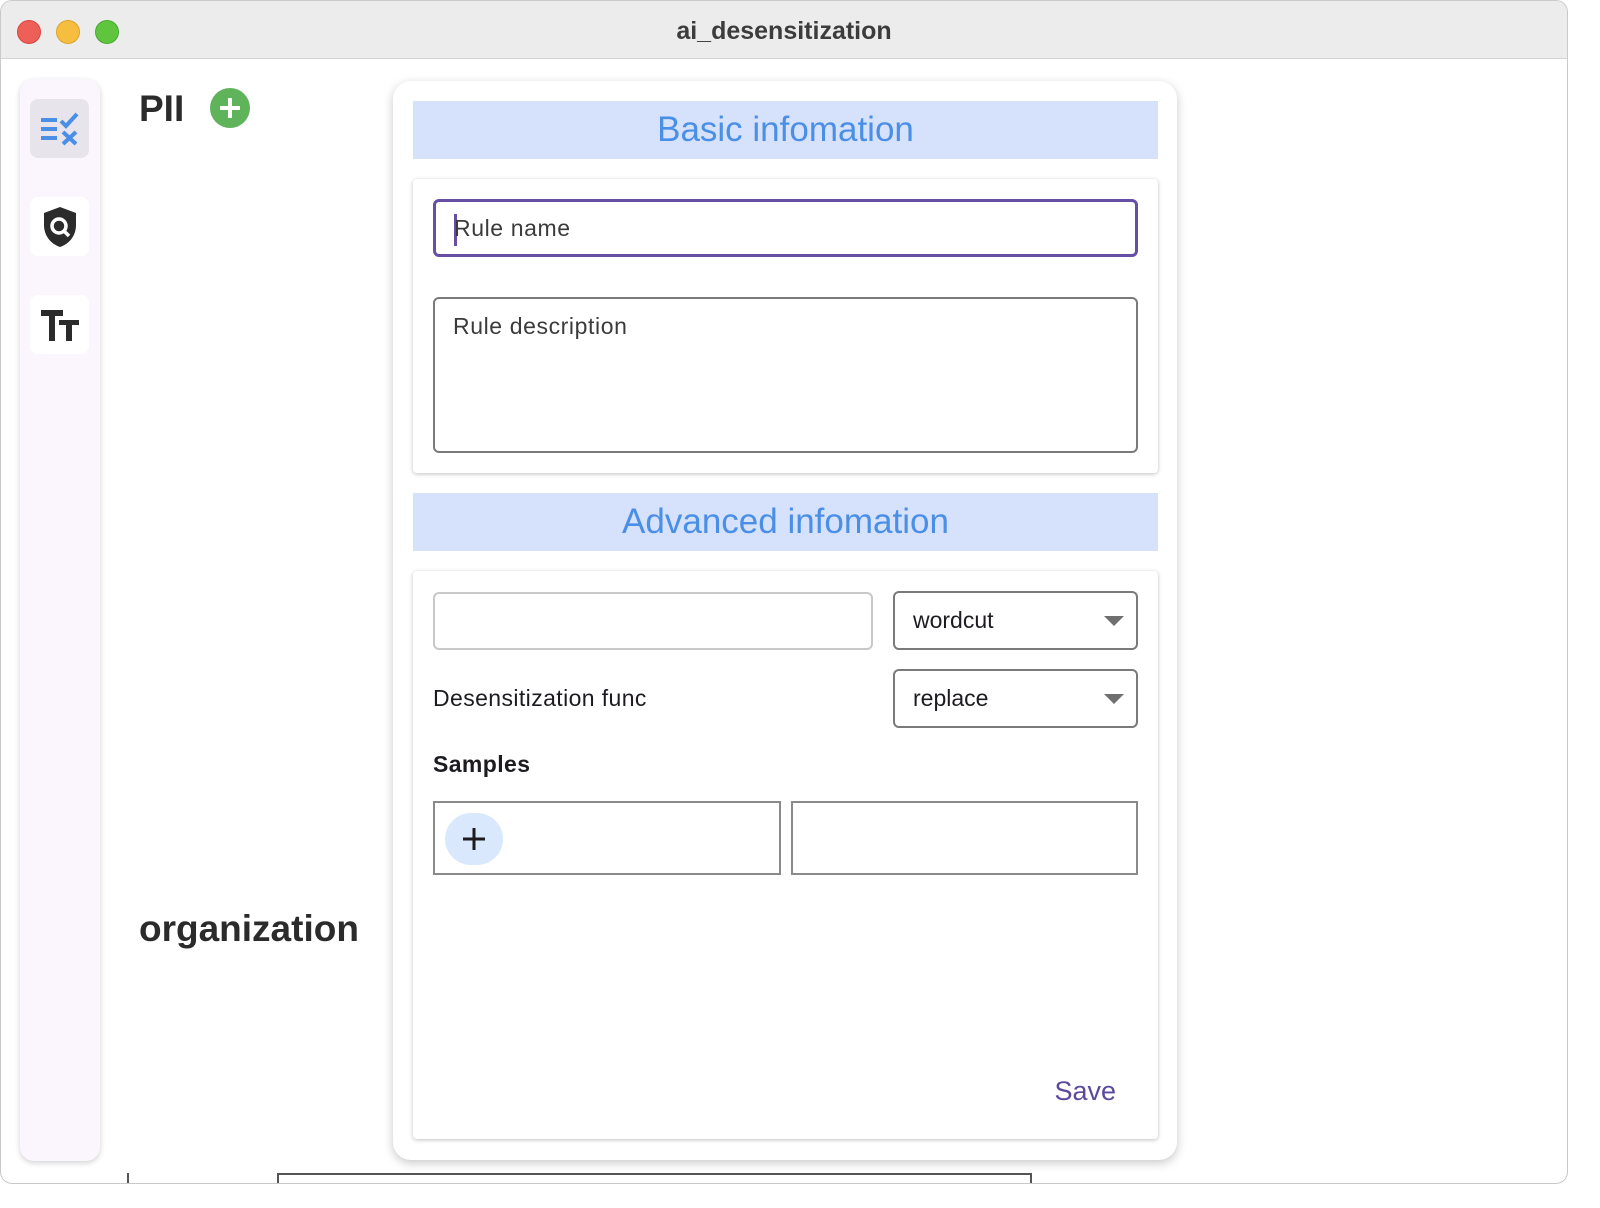 This screenshot has height=1208, width=1600. What do you see at coordinates (162, 108) in the screenshot?
I see `pii-heading: PII` at bounding box center [162, 108].